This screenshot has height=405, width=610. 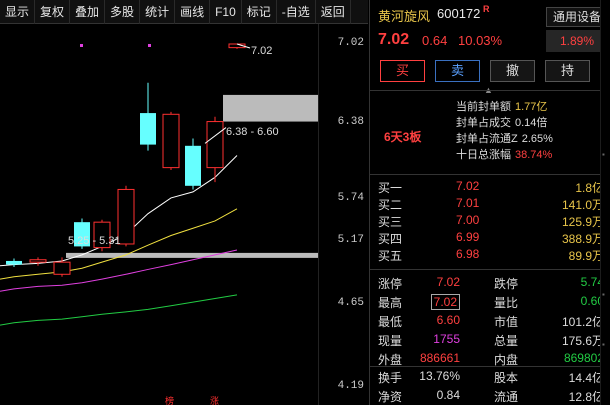 What do you see at coordinates (506, 303) in the screenshot?
I see `stat-label: 量比` at bounding box center [506, 303].